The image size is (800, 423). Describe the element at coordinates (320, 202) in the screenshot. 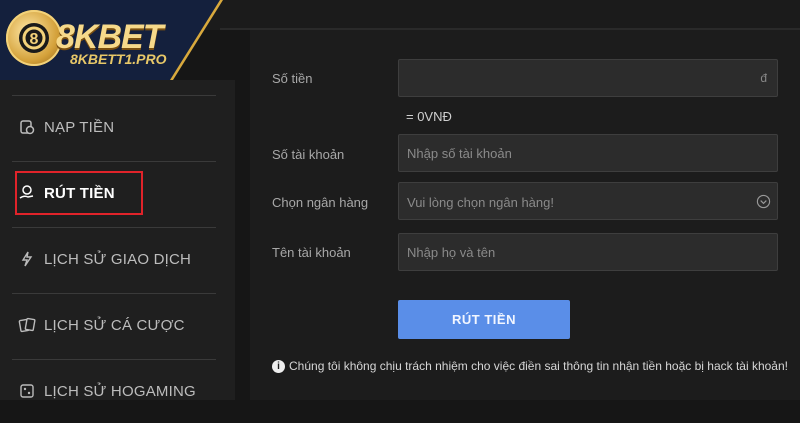

I see `bank-label: Chọn ngân hàng` at that location.